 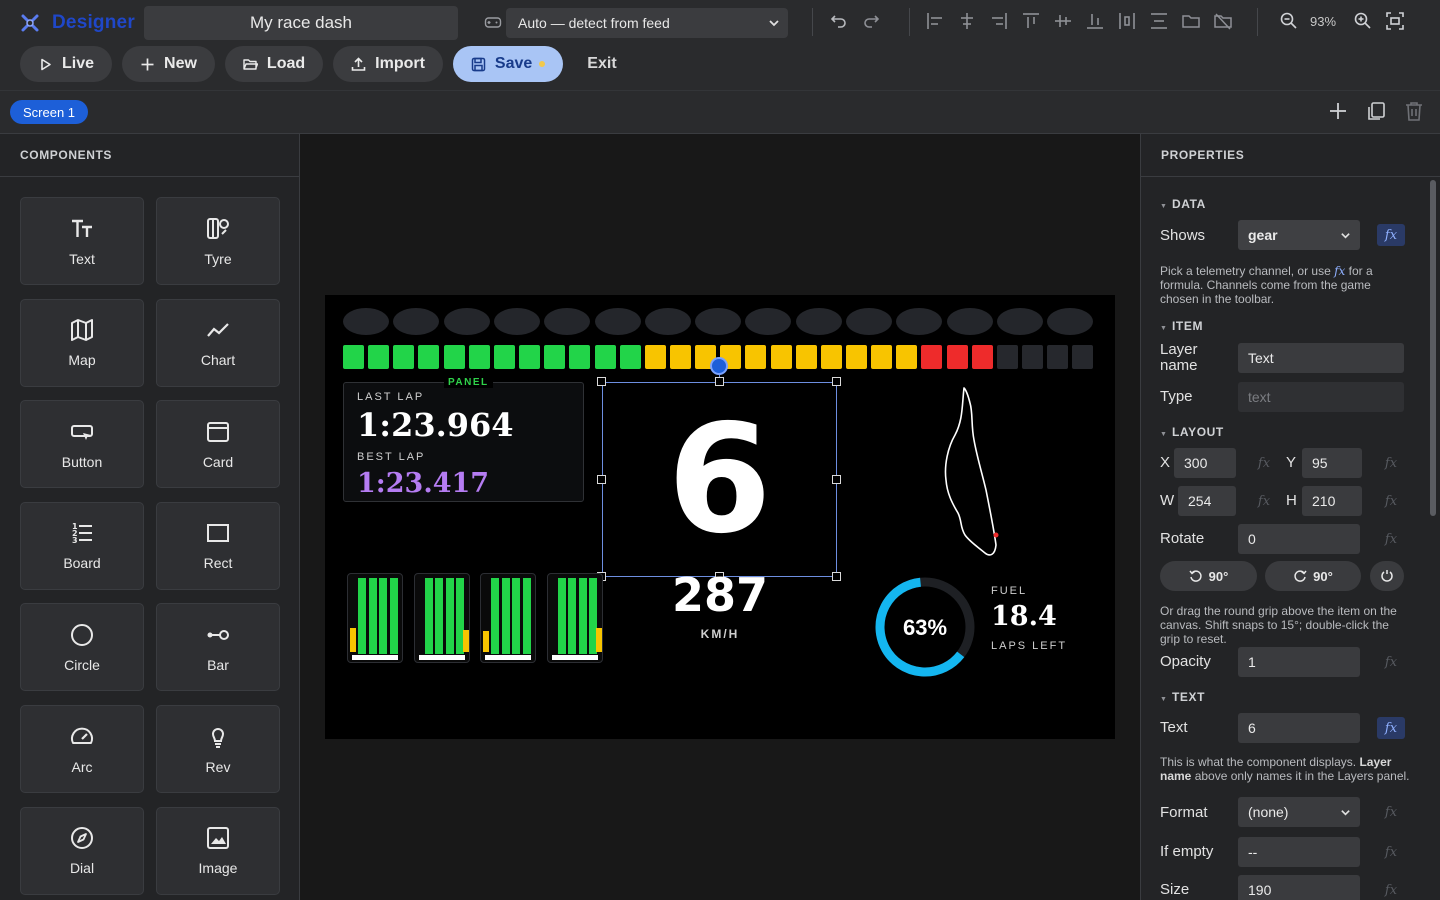 What do you see at coordinates (218, 444) in the screenshot?
I see `component-card: Card` at bounding box center [218, 444].